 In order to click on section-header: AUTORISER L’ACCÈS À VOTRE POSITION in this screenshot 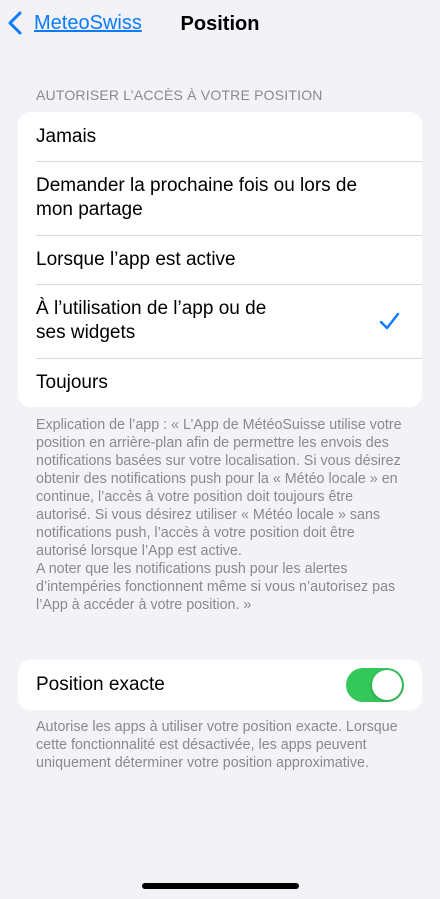, I will do `click(179, 95)`.